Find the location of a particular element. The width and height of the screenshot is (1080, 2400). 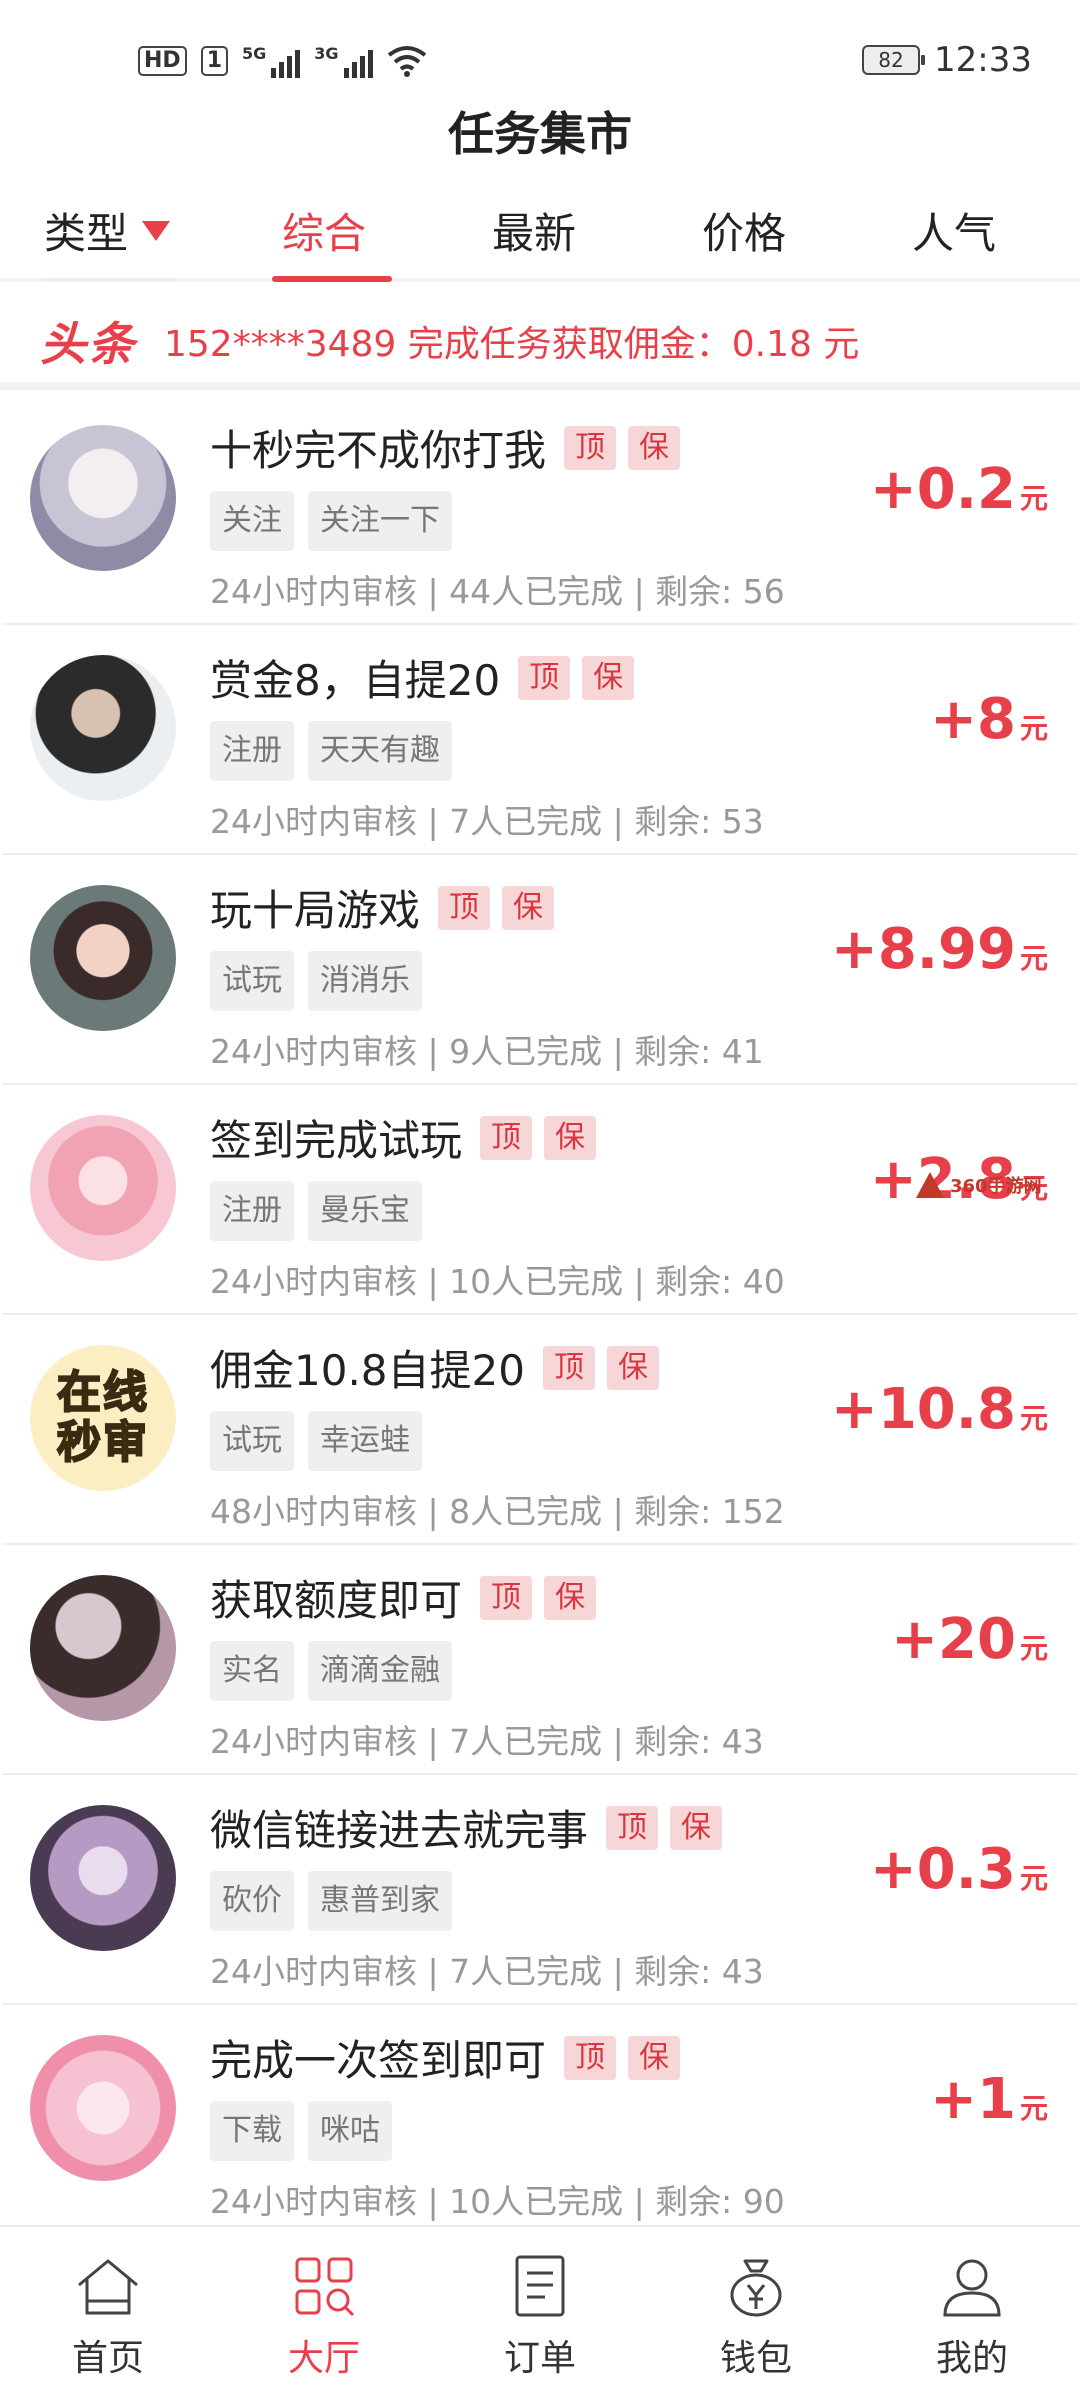

reward-amount: +0.3 is located at coordinates (942, 1869).